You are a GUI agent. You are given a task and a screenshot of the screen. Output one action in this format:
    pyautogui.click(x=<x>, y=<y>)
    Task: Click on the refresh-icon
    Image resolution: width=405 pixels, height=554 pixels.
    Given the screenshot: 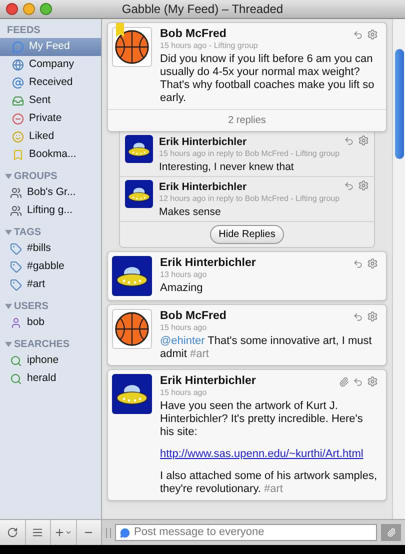 What is the action you would take?
    pyautogui.click(x=12, y=532)
    